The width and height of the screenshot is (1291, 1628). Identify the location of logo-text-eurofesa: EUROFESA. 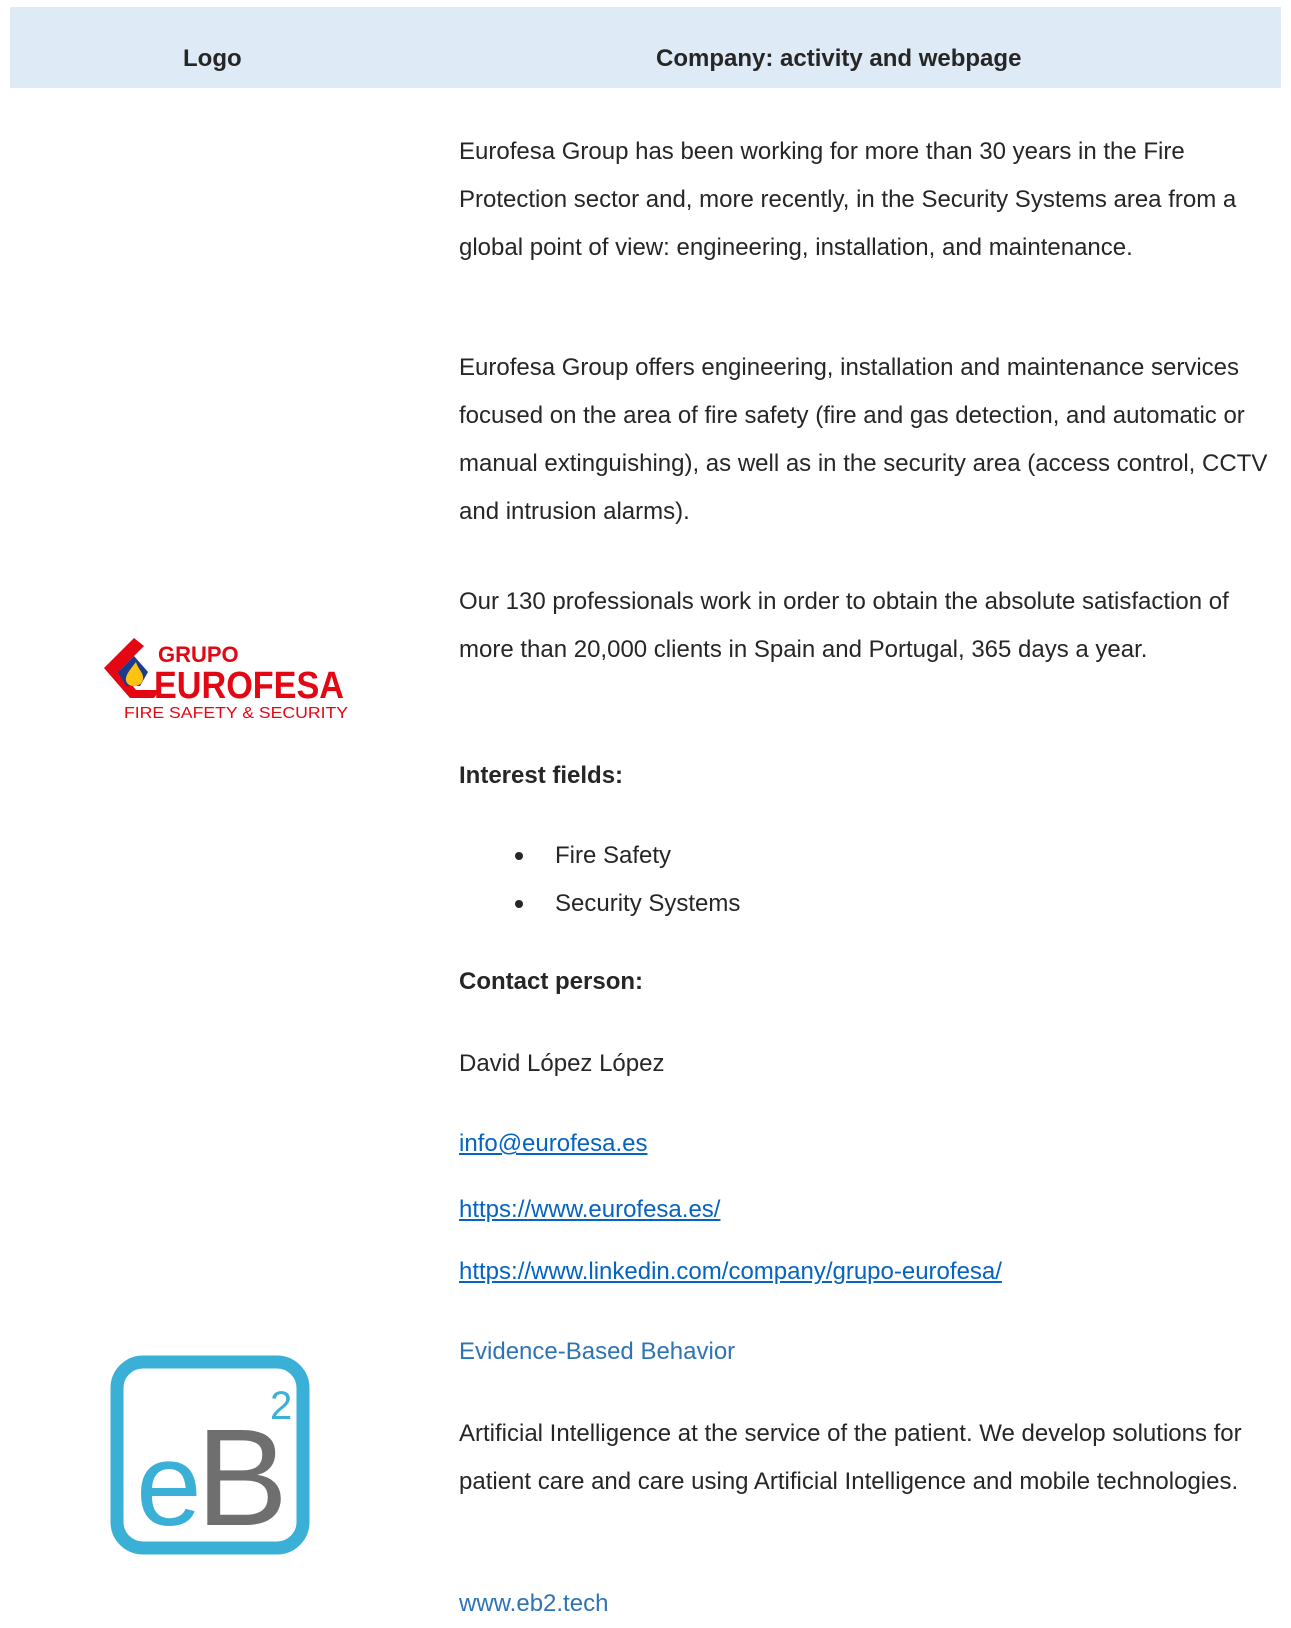
(249, 686).